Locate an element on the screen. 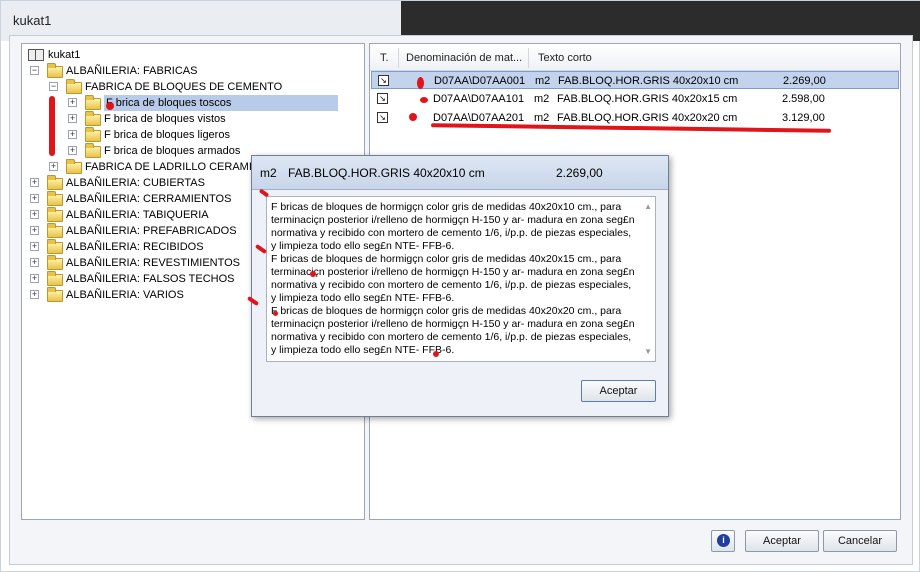 Image resolution: width=920 pixels, height=572 pixels. column-header-type: T. is located at coordinates (384, 58).